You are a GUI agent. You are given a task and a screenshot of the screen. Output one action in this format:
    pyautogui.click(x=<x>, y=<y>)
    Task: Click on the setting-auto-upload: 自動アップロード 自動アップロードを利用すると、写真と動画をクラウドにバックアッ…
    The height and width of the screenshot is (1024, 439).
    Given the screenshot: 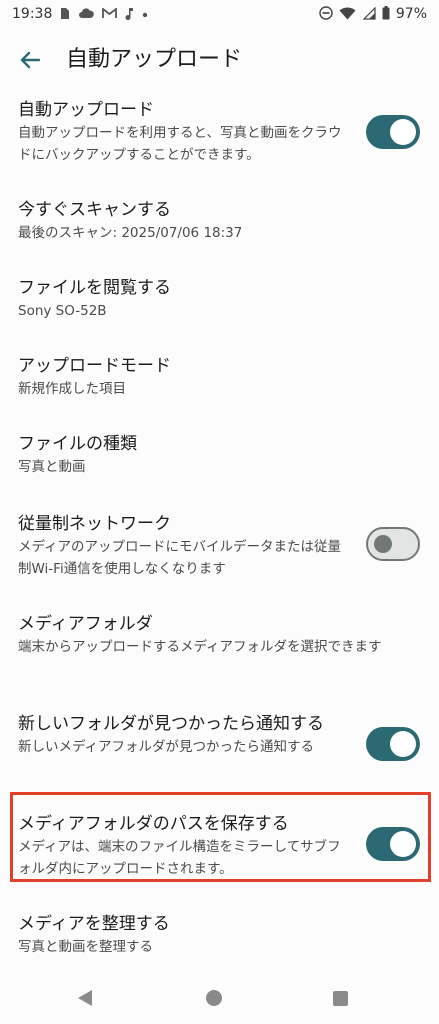 What is the action you would take?
    pyautogui.click(x=219, y=135)
    